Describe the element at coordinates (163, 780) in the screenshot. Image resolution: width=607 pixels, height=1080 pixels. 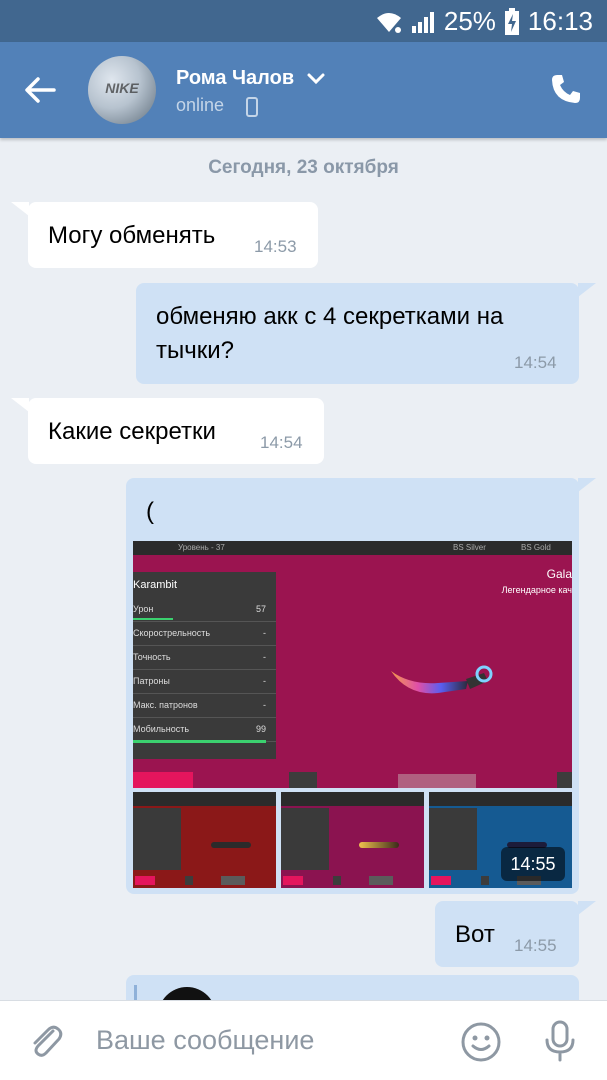
I see `game-button-pink` at that location.